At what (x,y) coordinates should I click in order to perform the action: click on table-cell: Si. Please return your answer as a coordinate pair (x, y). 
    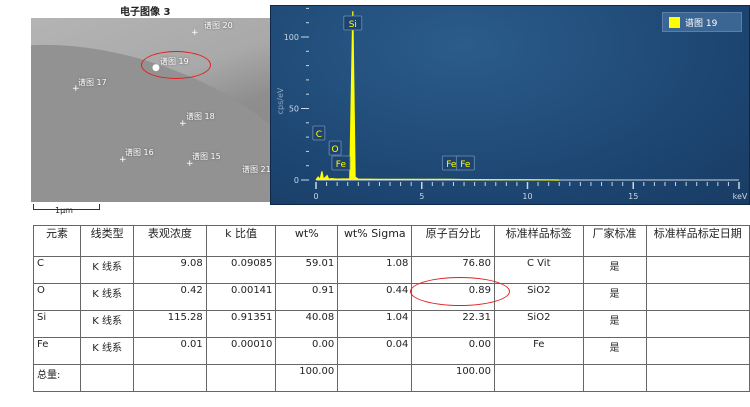
    Looking at the image, I should click on (57, 324).